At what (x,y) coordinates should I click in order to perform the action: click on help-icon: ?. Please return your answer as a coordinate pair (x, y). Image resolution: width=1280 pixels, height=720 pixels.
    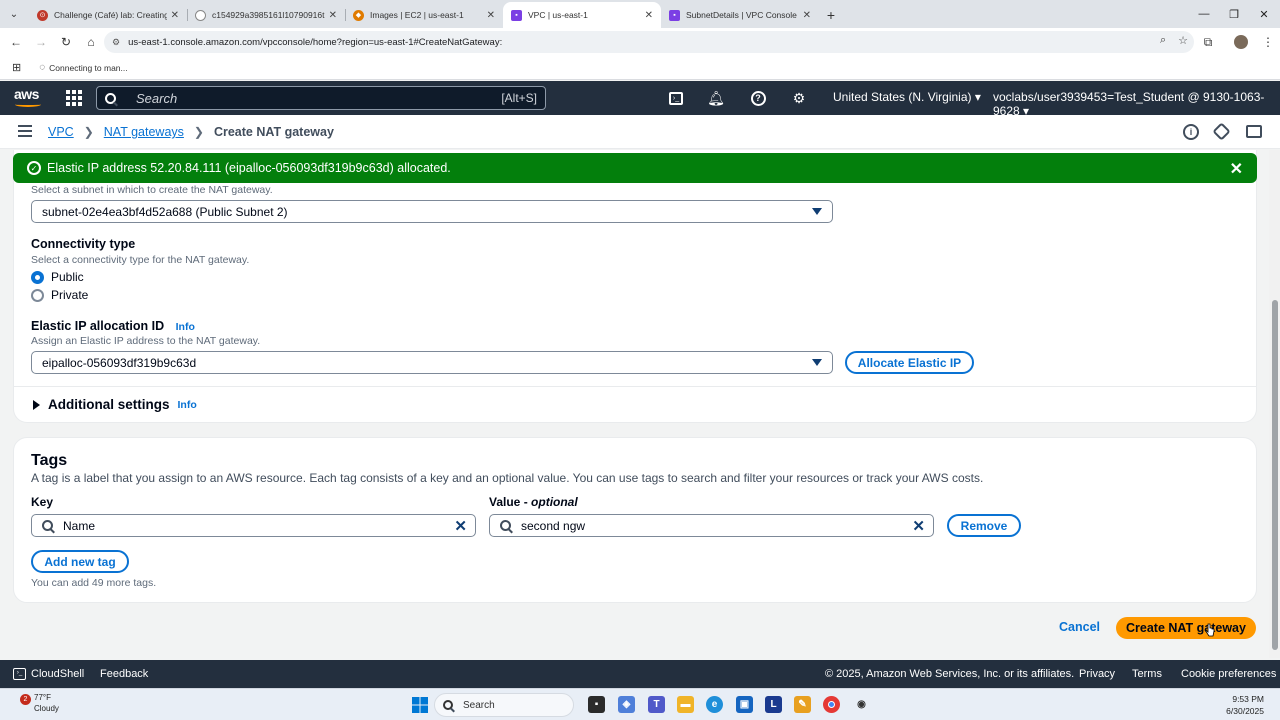
    Looking at the image, I should click on (758, 98).